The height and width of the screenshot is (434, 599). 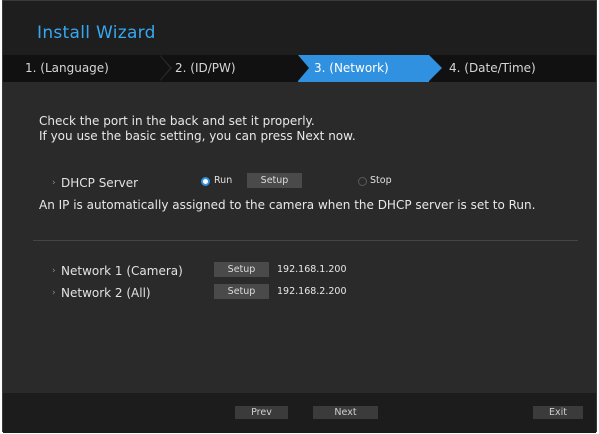 I want to click on step-date-time: 4. (Date/Time), so click(x=492, y=68).